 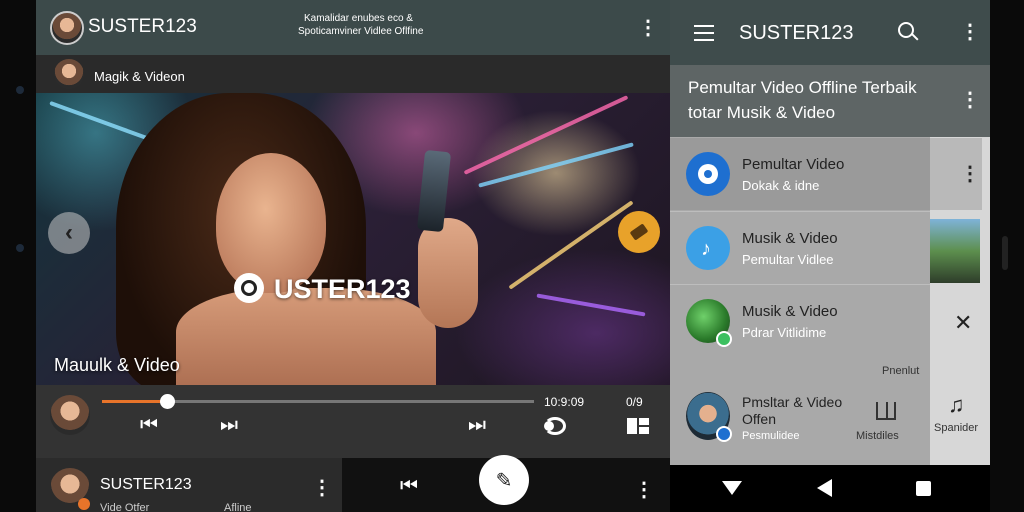 I want to click on chevron-left-icon: ‹, so click(x=69, y=232).